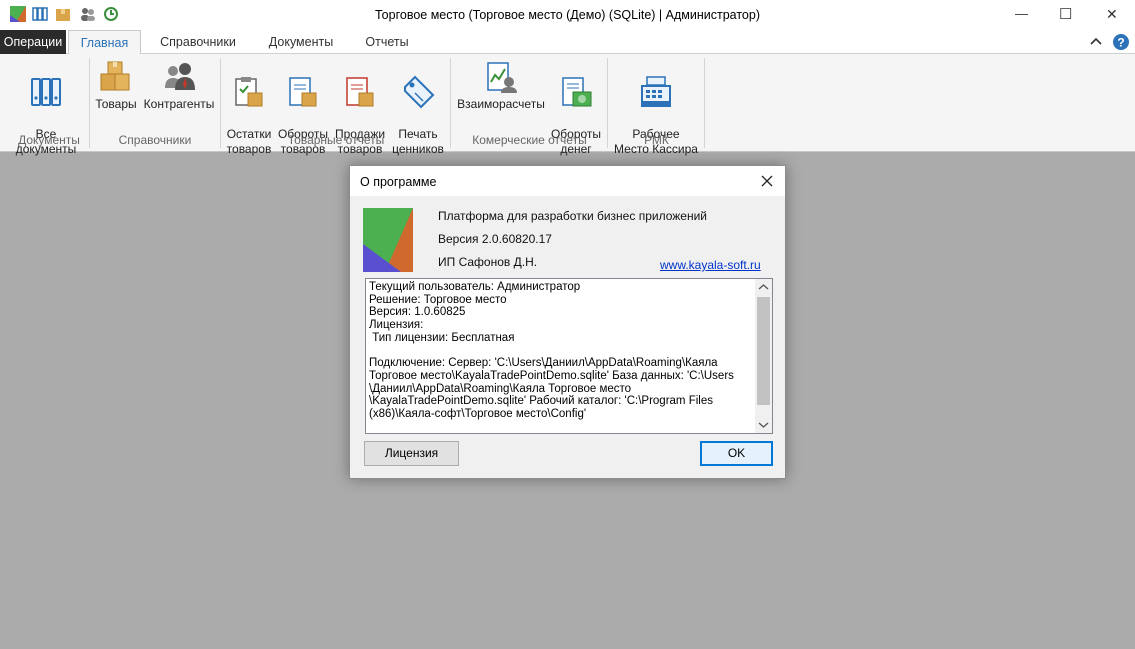 Image resolution: width=1135 pixels, height=649 pixels. Describe the element at coordinates (301, 42) in the screenshot. I see `tab-documents: Документы` at that location.